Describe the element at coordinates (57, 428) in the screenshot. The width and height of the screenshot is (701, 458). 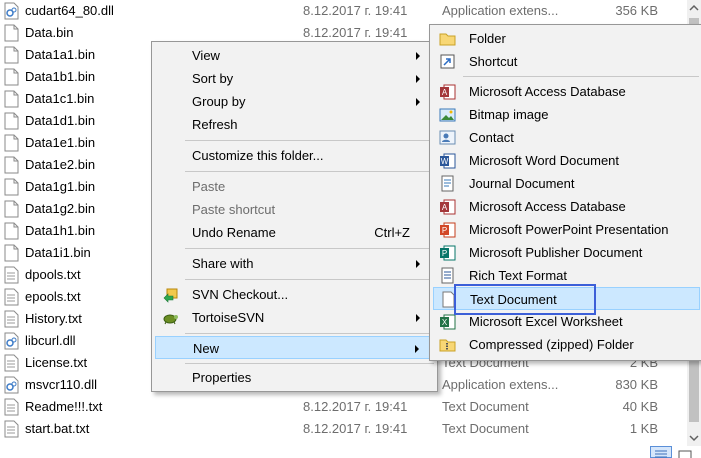
I see `file-name: start.bat.txt` at that location.